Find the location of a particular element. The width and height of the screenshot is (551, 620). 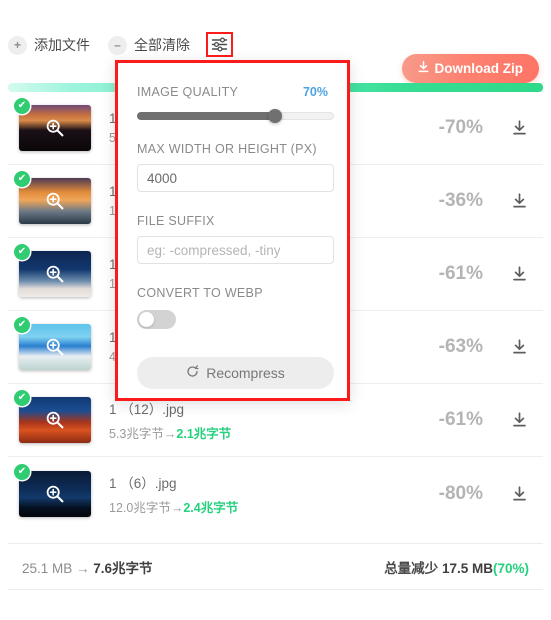

clear-all-button: – 全部清除 is located at coordinates (149, 45).